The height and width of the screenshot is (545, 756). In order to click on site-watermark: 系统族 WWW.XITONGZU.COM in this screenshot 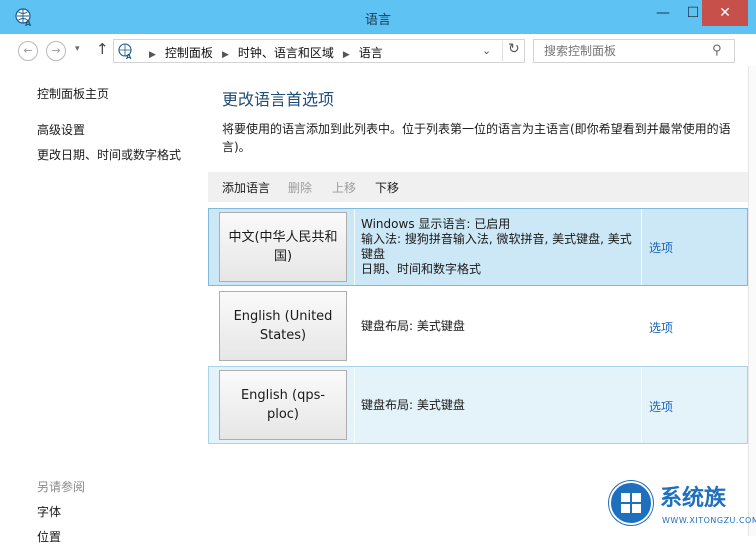, I will do `click(680, 505)`.